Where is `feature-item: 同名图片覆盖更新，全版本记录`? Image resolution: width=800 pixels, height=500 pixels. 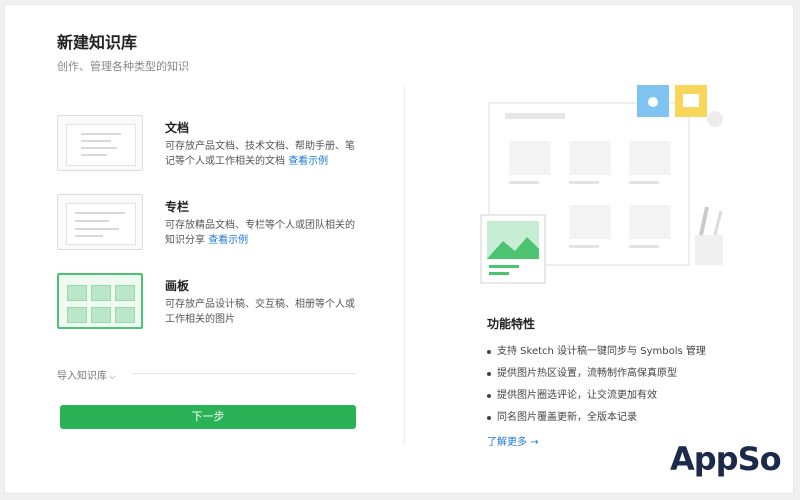 feature-item: 同名图片覆盖更新，全版本记录 is located at coordinates (596, 420).